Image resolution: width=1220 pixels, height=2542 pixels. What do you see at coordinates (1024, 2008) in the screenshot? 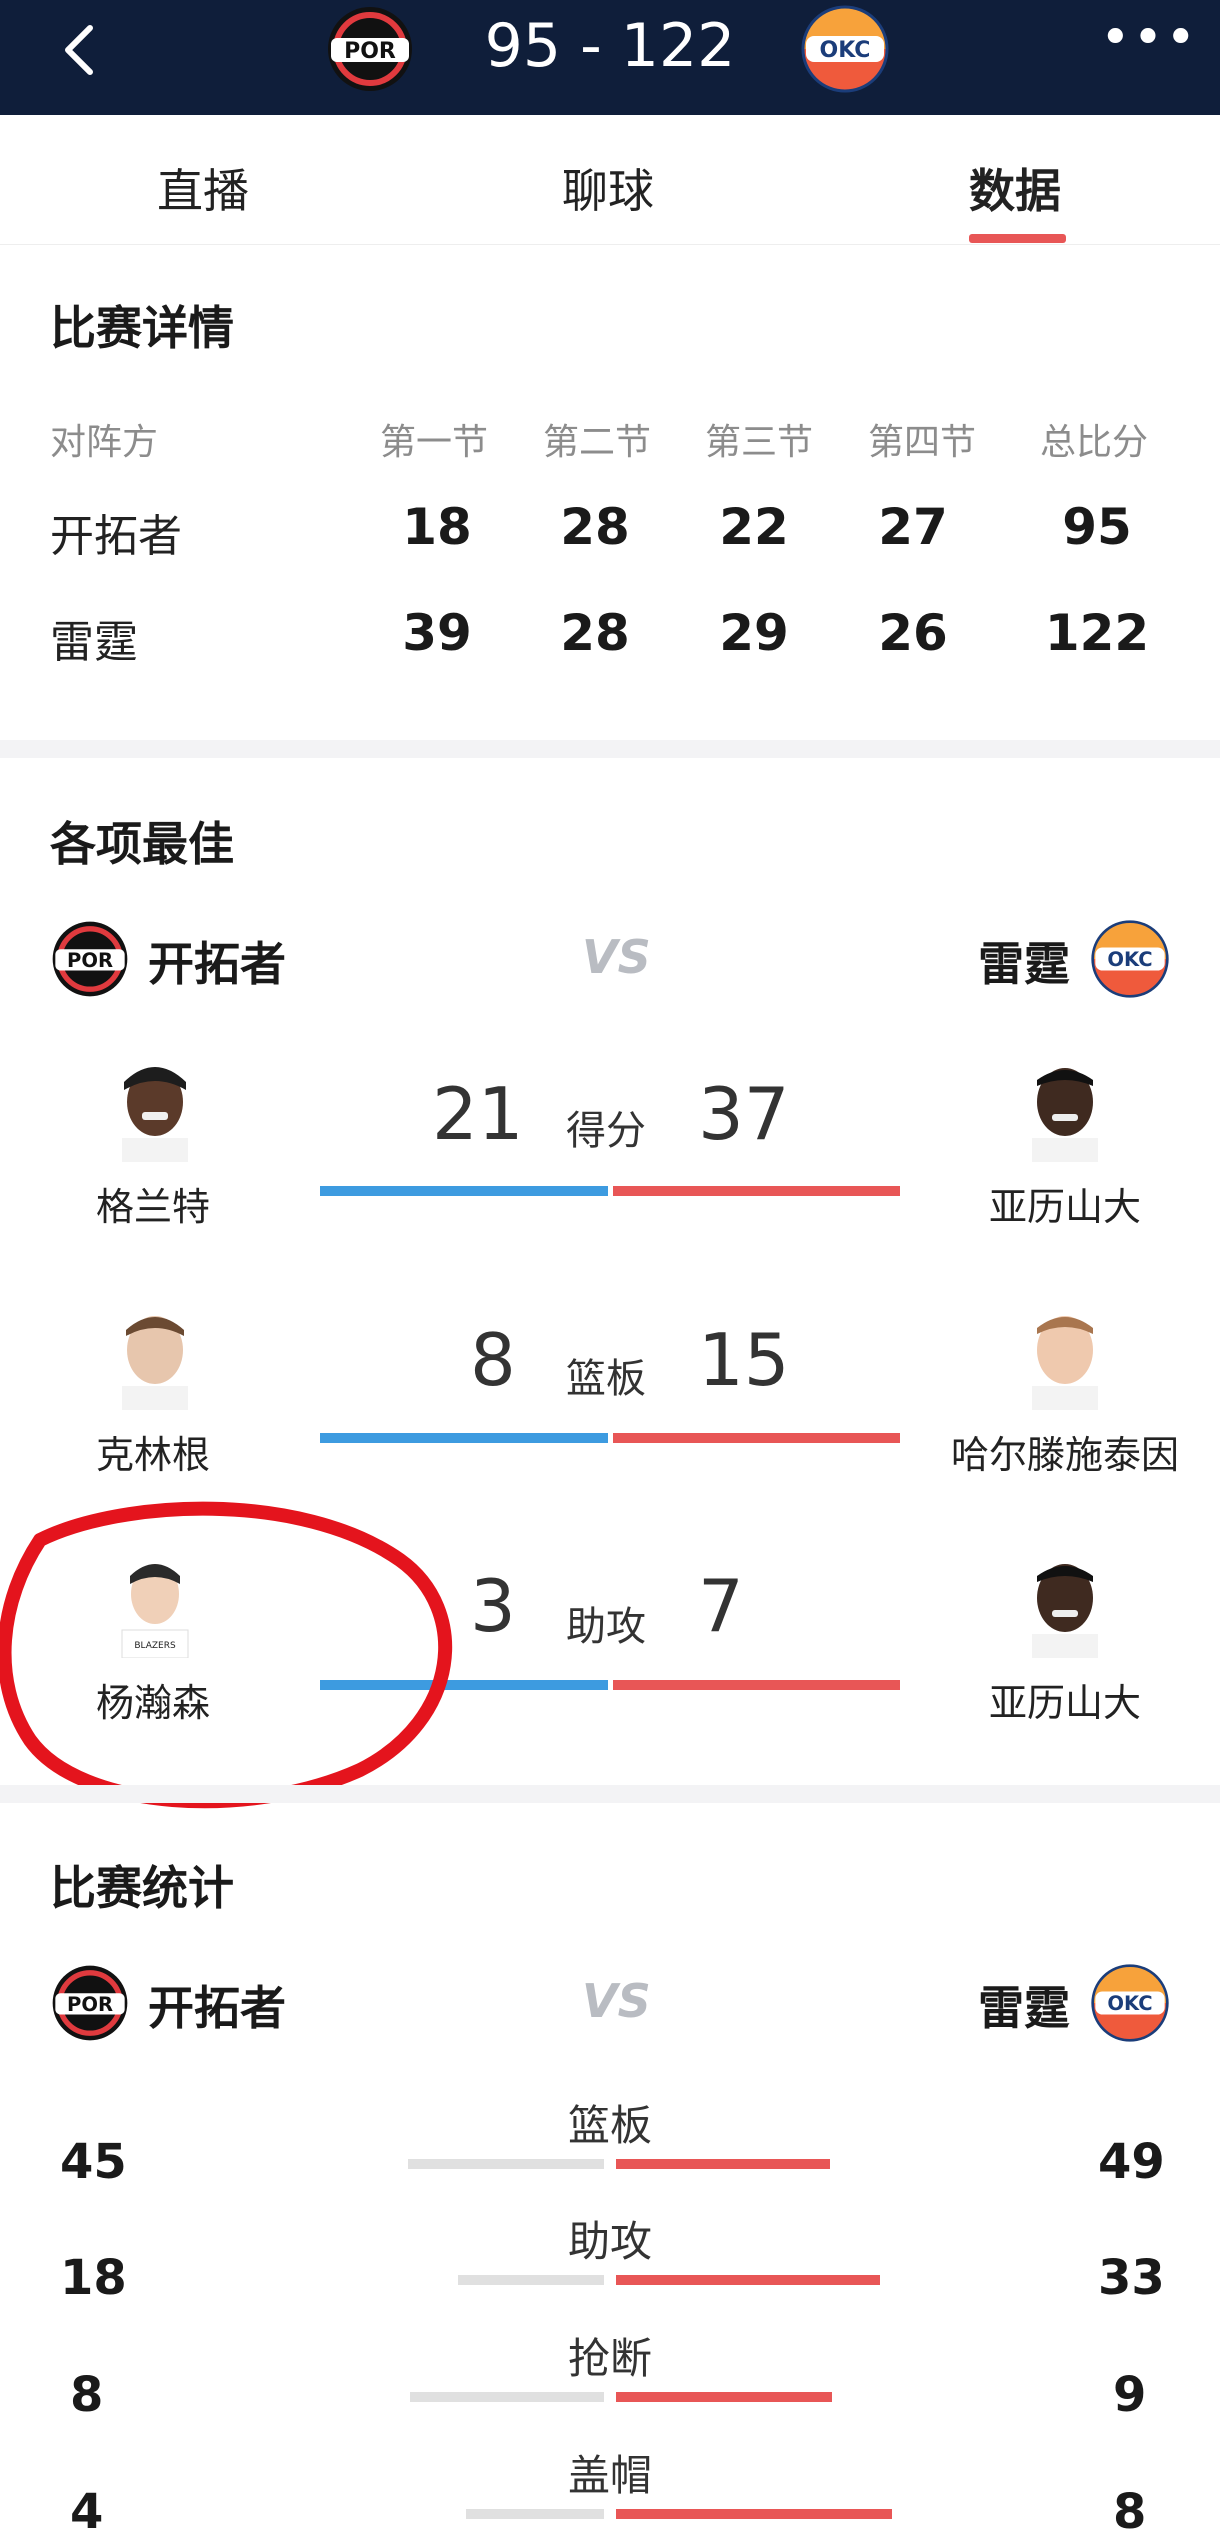
I see `stats-away-team: 雷霆` at bounding box center [1024, 2008].